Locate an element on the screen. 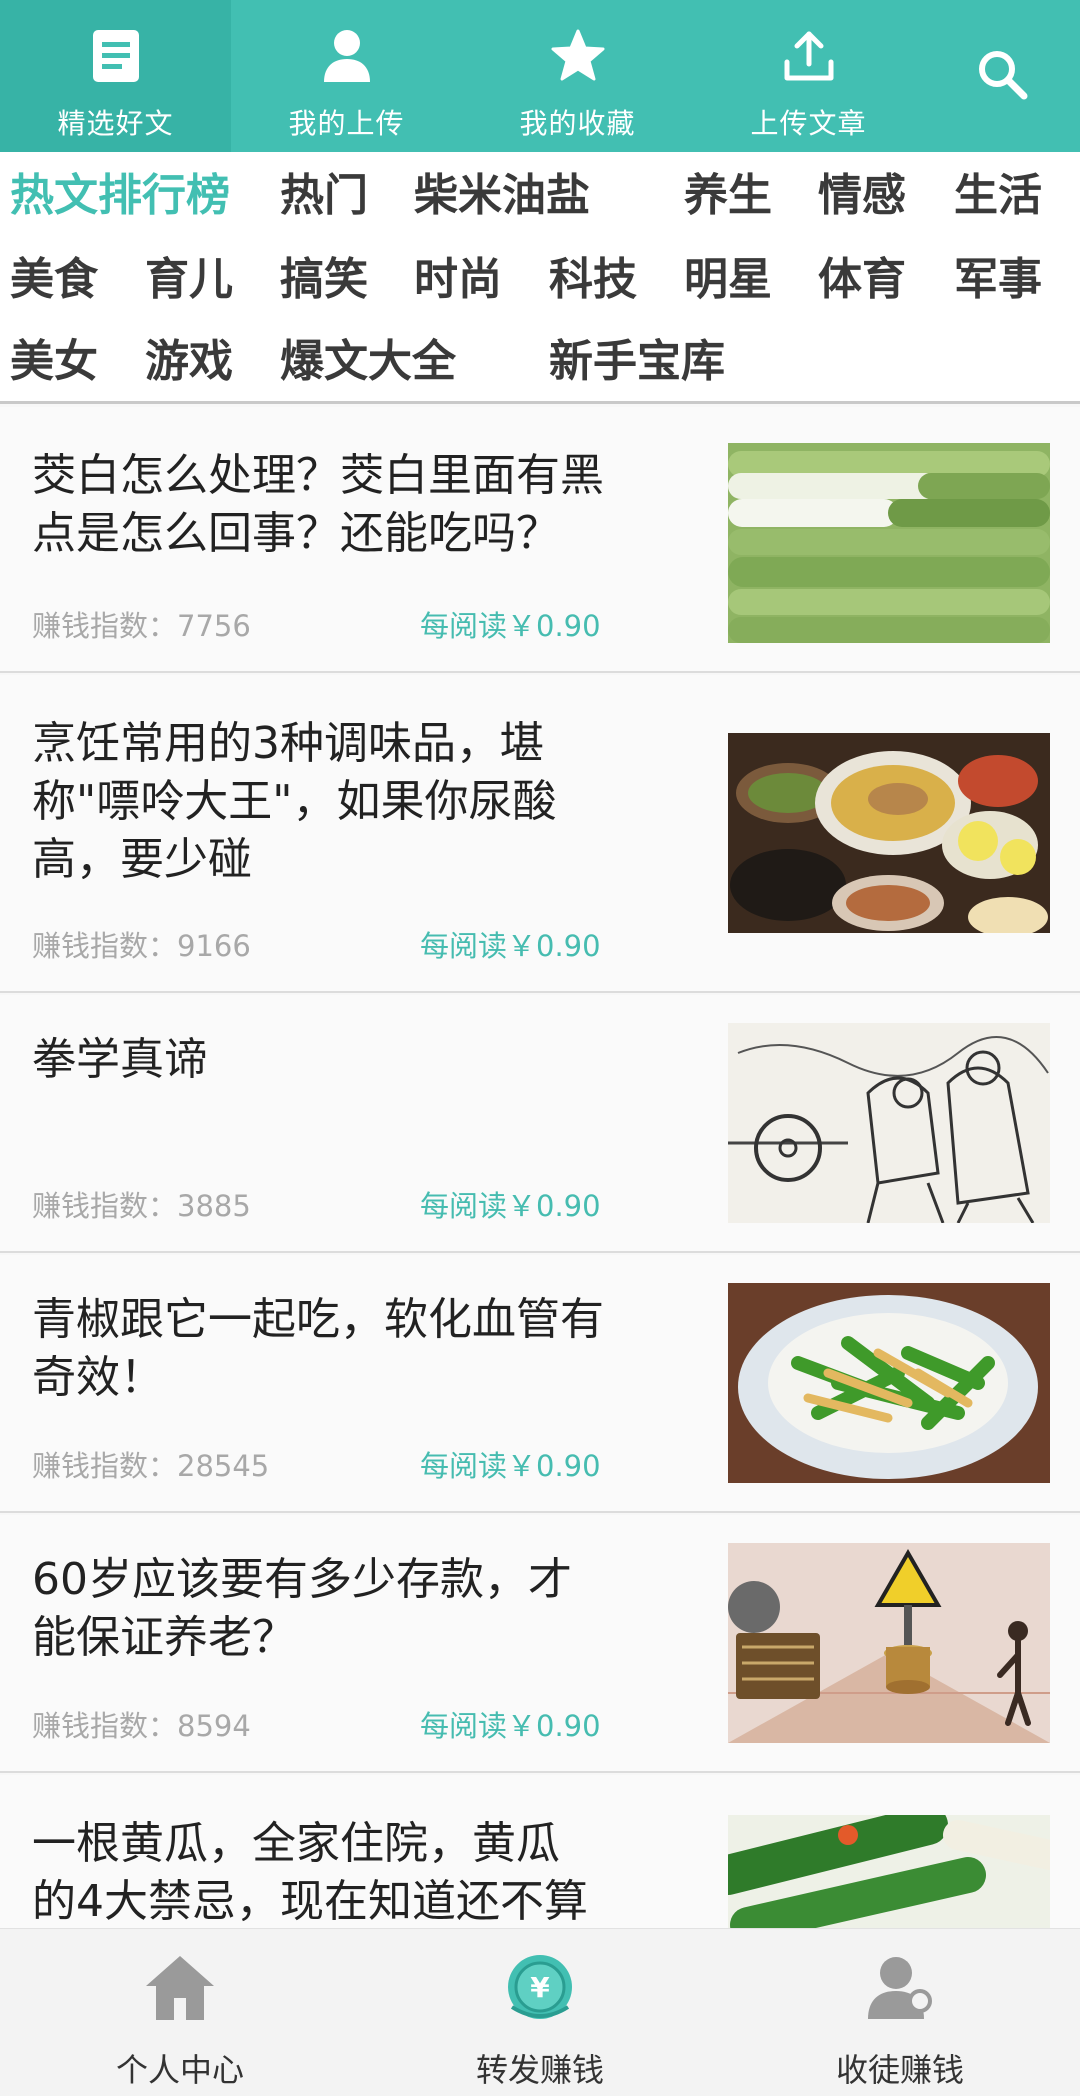 The height and width of the screenshot is (2096, 1080). bottom-nav: 个人中心 ¥ 转发赚钱 收徒赚钱 is located at coordinates (540, 2012).